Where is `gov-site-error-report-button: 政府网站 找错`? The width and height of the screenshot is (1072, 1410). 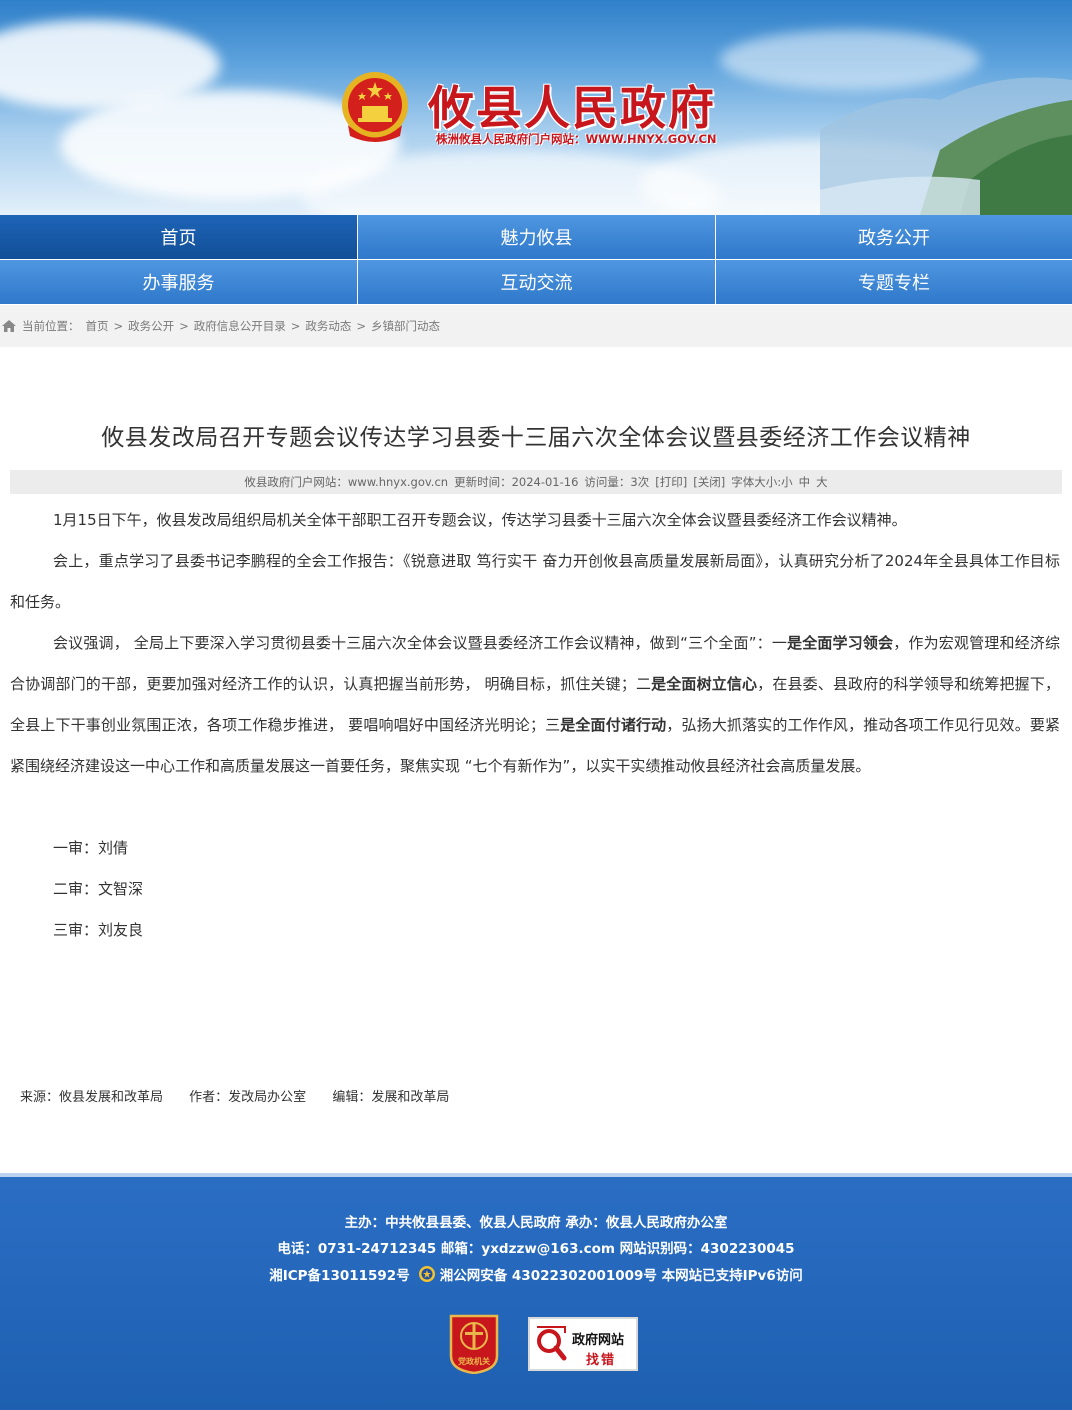
gov-site-error-report-button: 政府网站 找错 is located at coordinates (583, 1344).